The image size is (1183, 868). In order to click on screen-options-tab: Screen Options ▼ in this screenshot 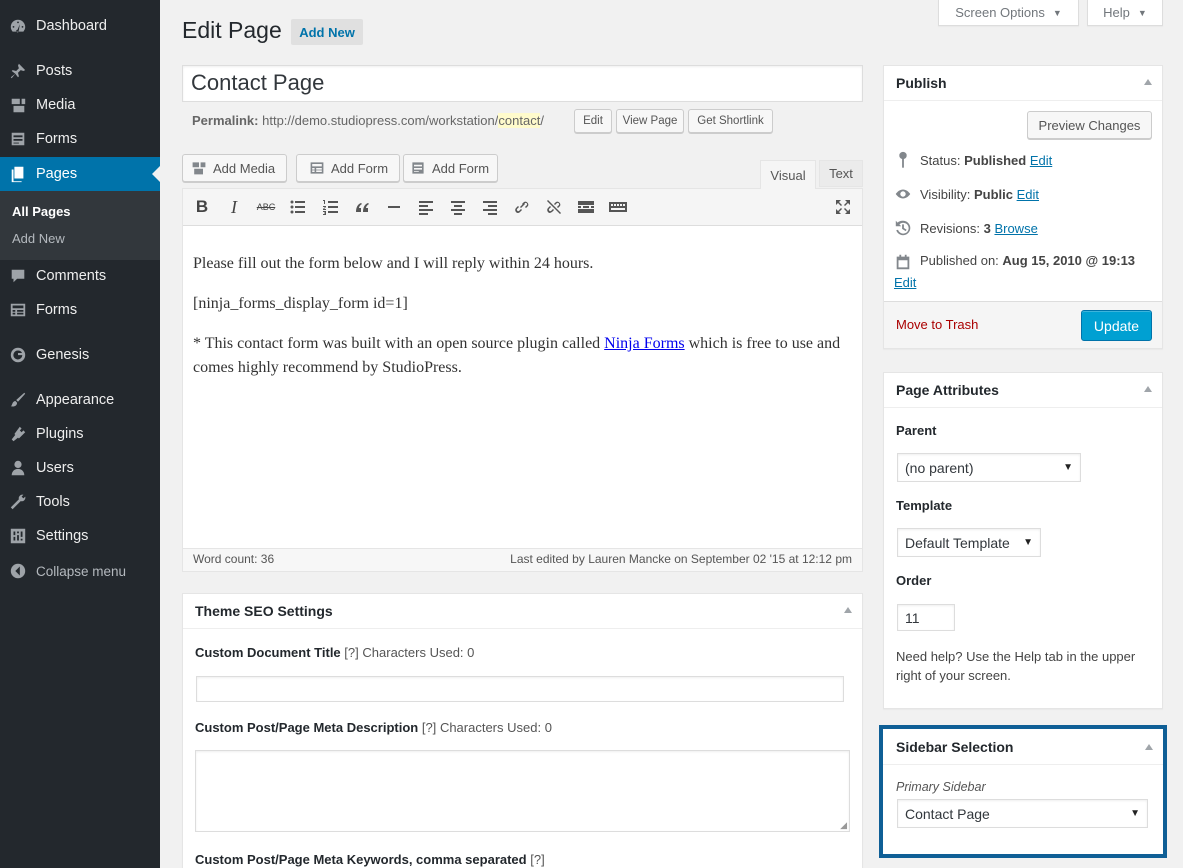, I will do `click(1008, 13)`.